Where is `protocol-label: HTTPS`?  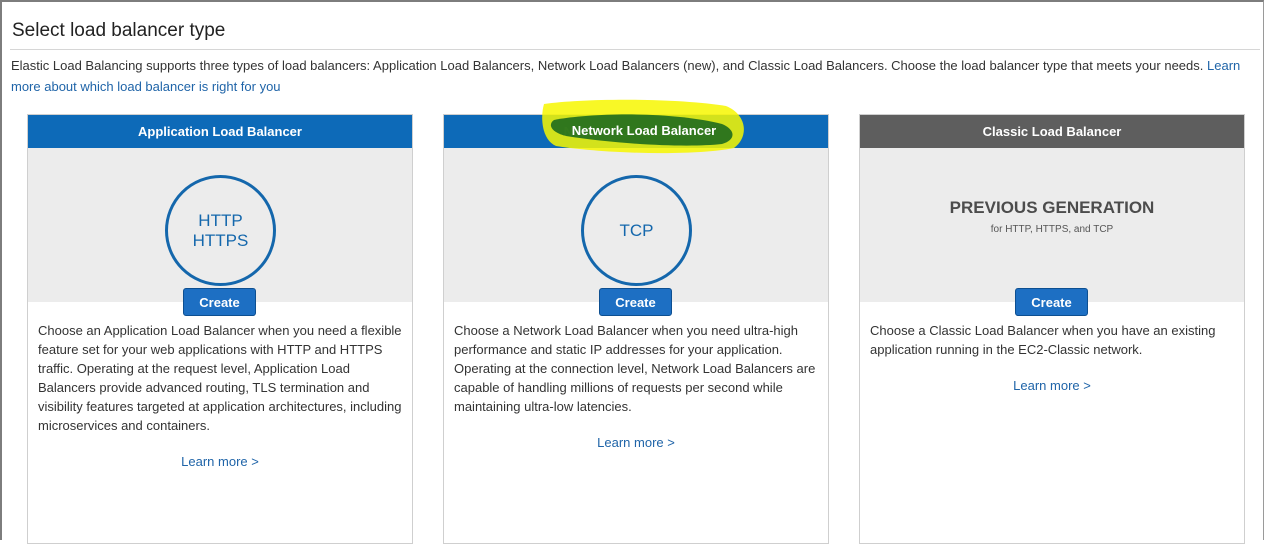
protocol-label: HTTPS is located at coordinates (220, 240).